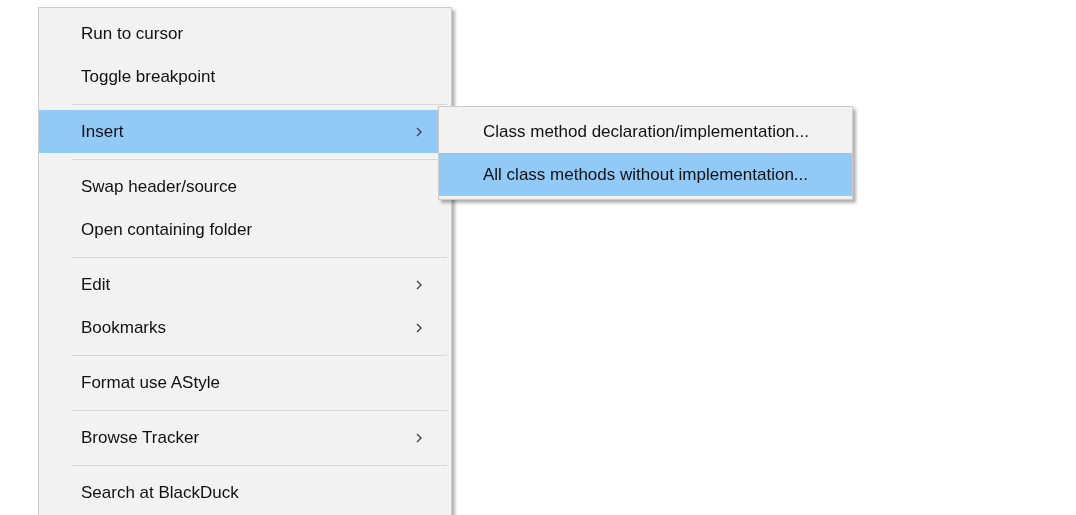 This screenshot has width=1076, height=515. Describe the element at coordinates (245, 229) in the screenshot. I see `menu-item: Open containing folder` at that location.